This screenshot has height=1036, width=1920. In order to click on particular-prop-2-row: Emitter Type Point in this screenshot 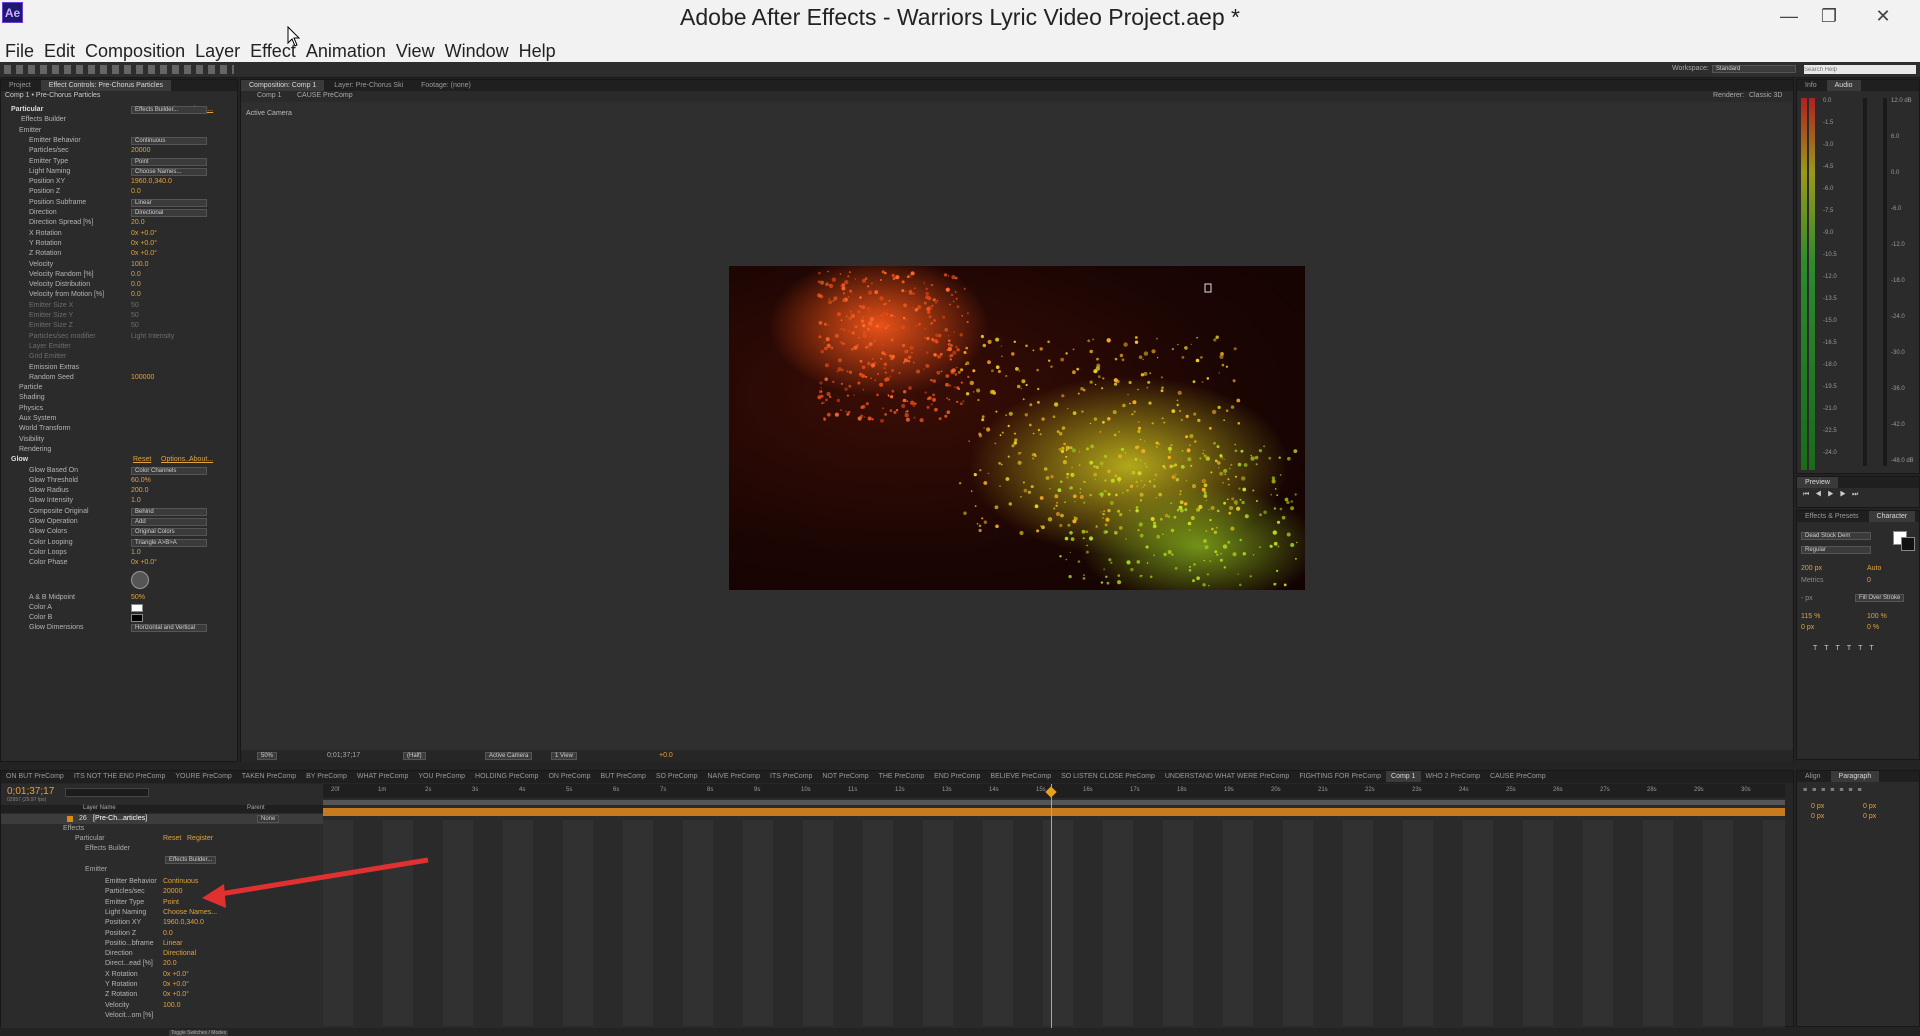, I will do `click(119, 162)`.